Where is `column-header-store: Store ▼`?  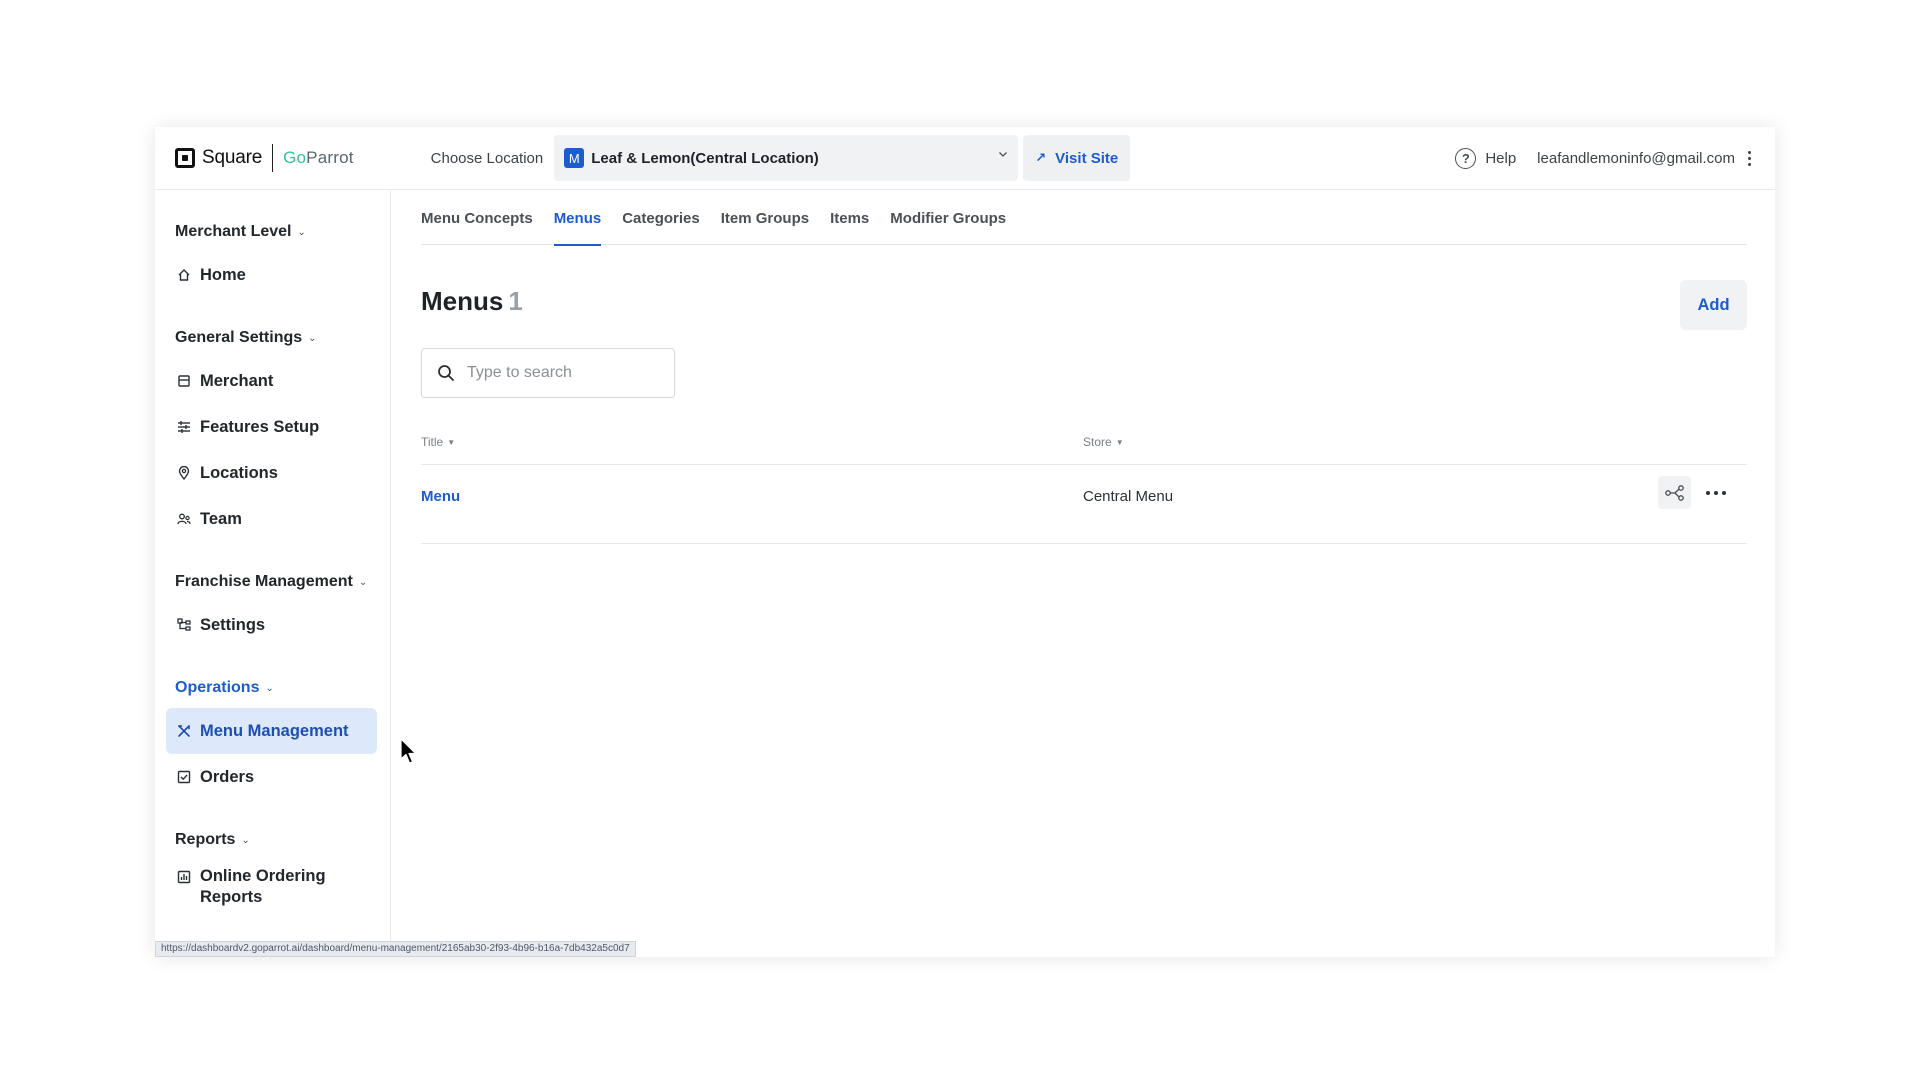 column-header-store: Store ▼ is located at coordinates (1103, 442).